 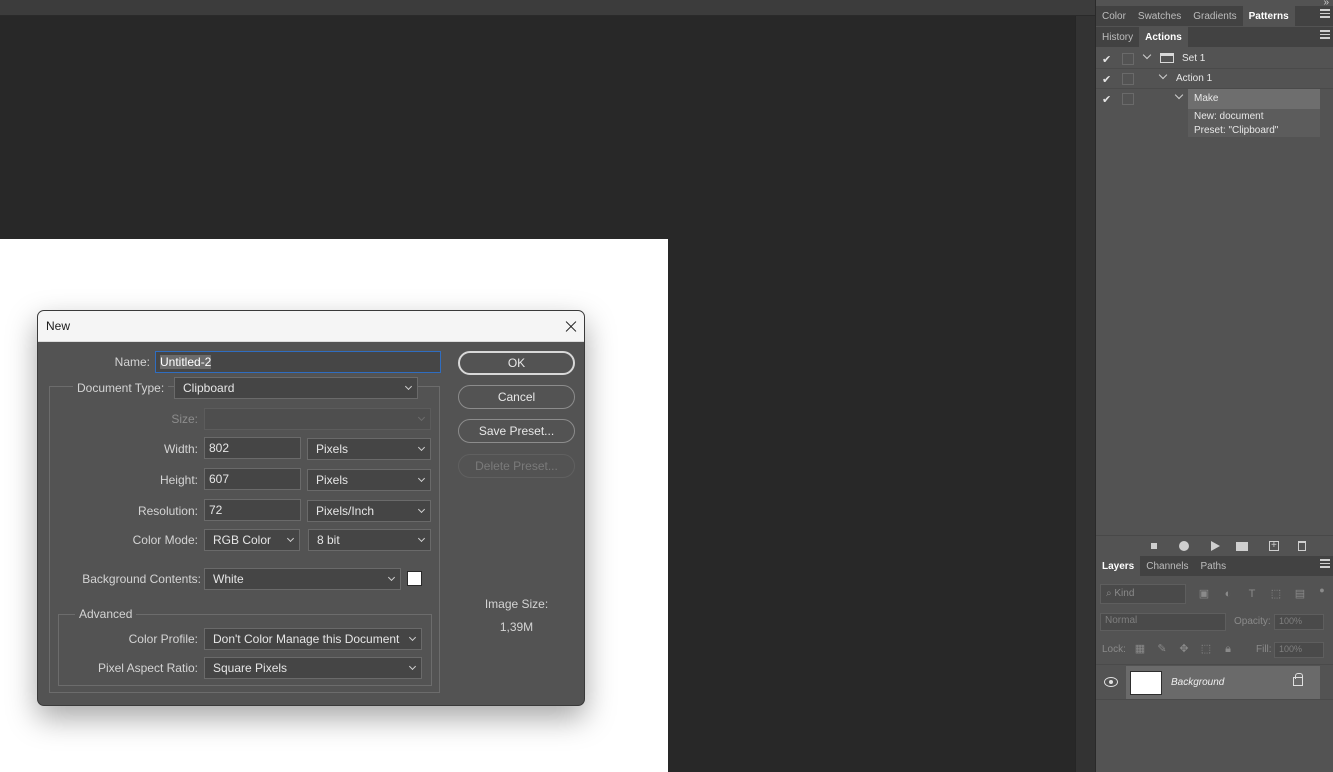 I want to click on bit-depth-select: 8 bit, so click(x=369, y=540).